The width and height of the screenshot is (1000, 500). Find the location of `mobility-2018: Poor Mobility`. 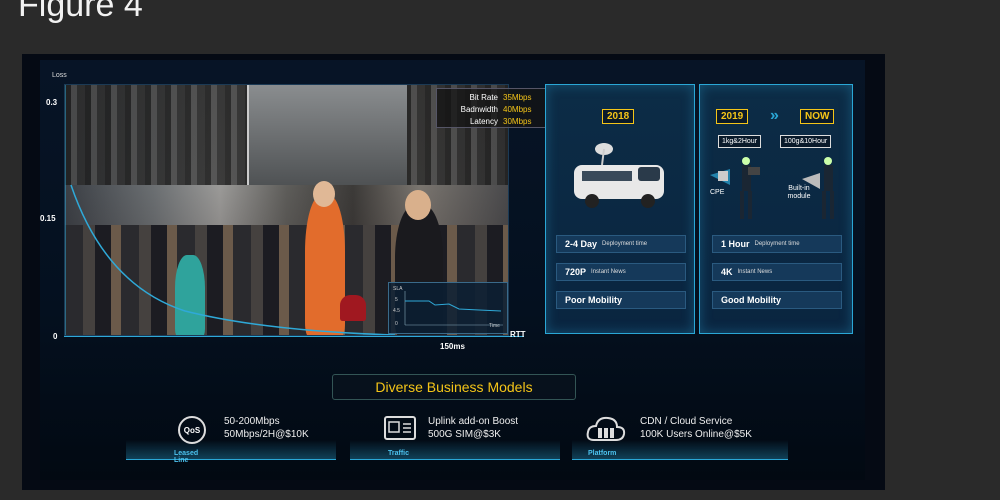

mobility-2018: Poor Mobility is located at coordinates (621, 300).